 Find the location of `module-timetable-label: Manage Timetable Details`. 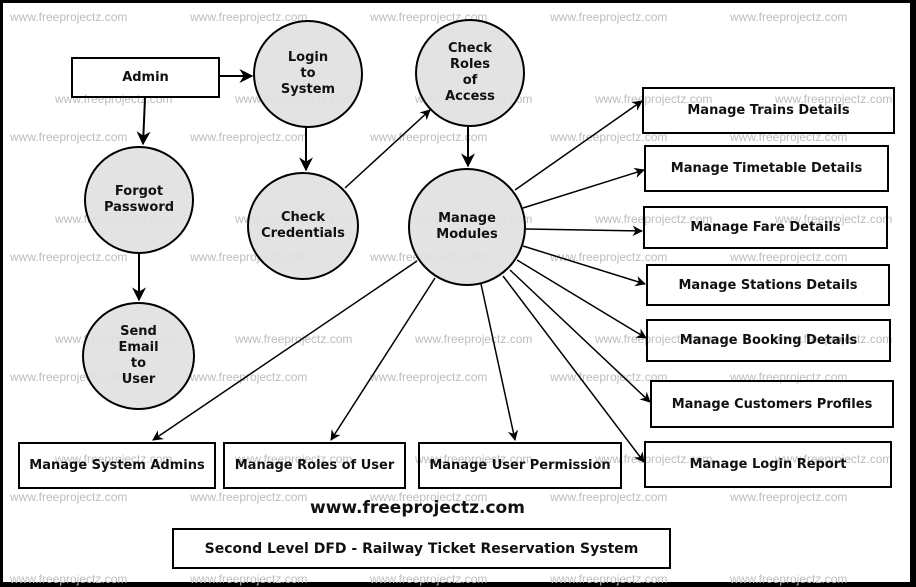

module-timetable-label: Manage Timetable Details is located at coordinates (766, 168).